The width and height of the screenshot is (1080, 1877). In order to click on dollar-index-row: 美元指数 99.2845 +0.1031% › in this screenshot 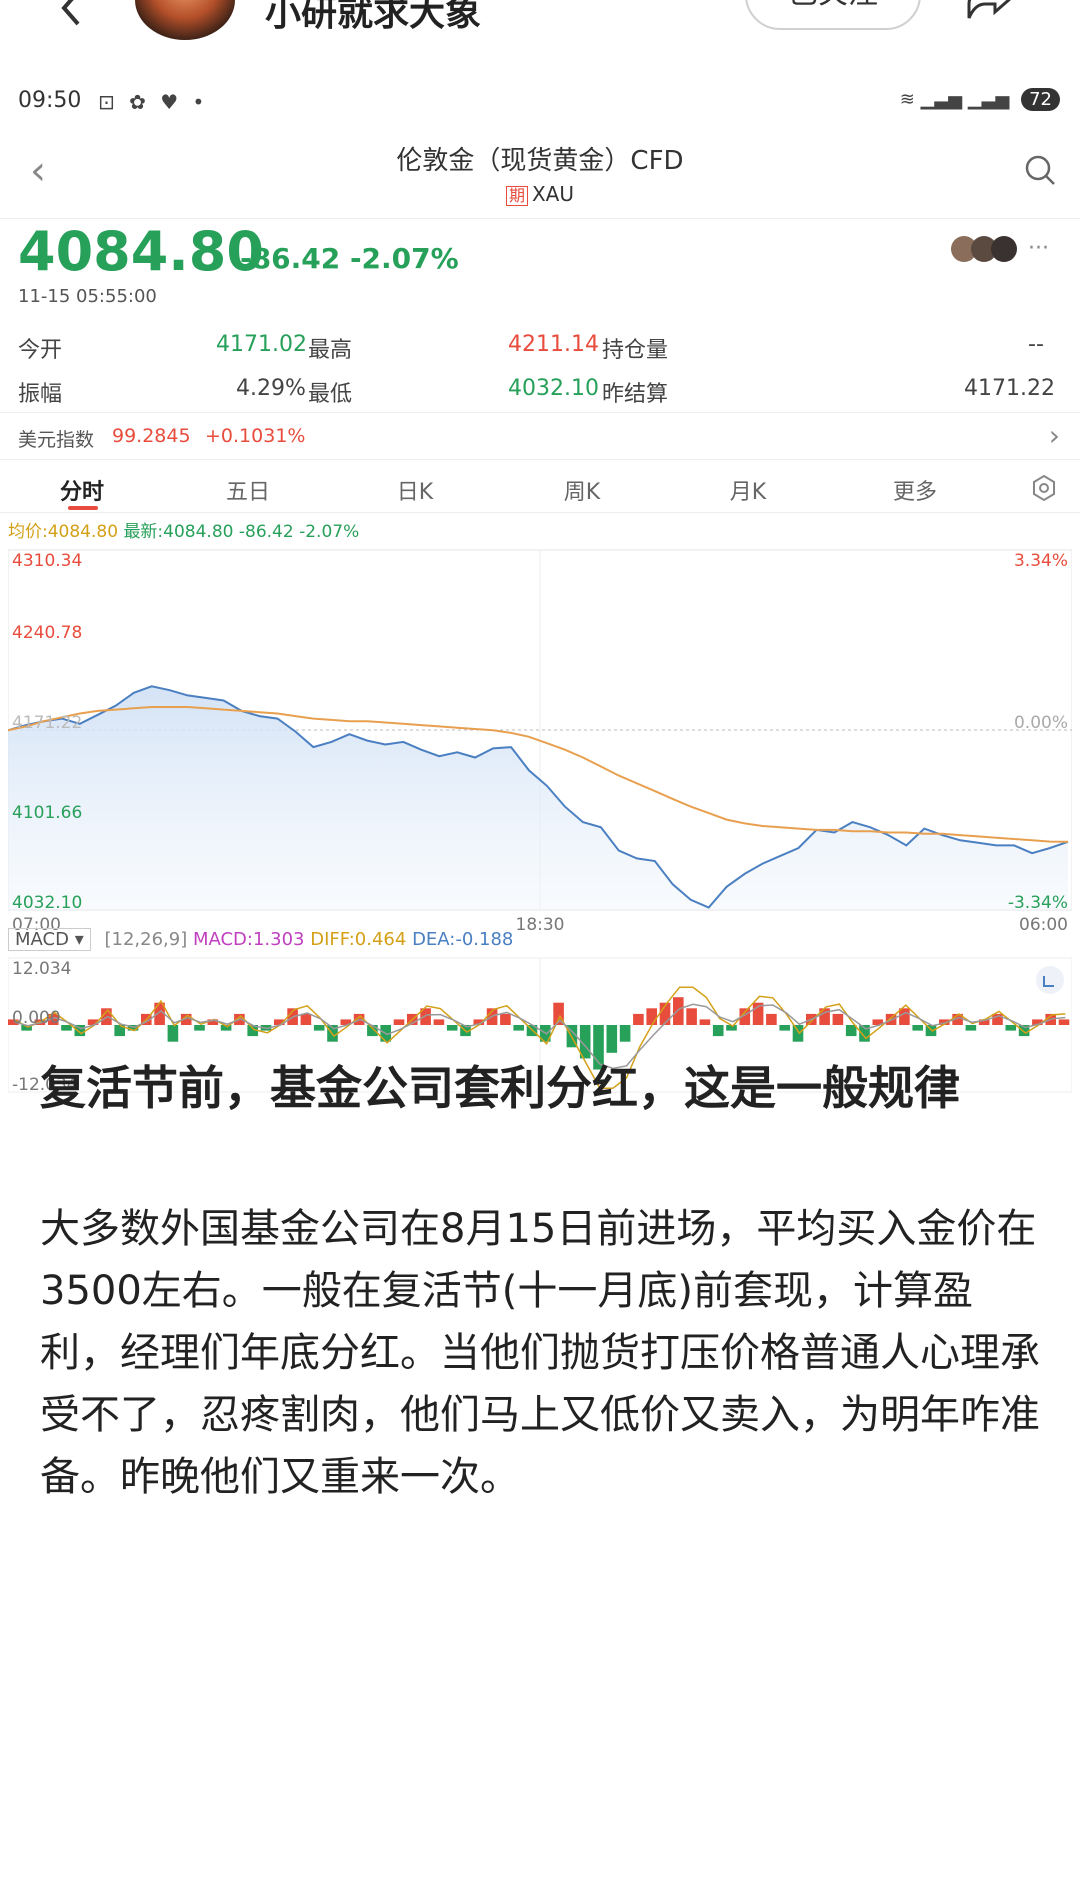, I will do `click(540, 436)`.